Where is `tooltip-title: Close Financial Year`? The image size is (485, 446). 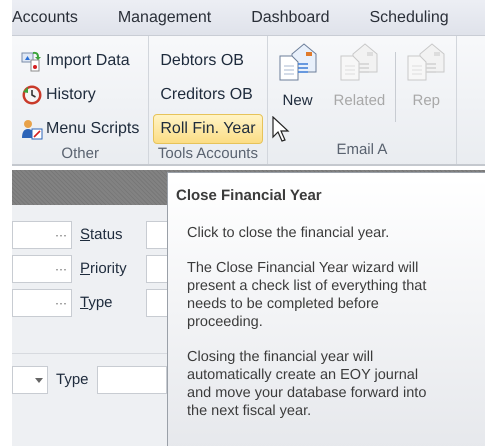 tooltip-title: Close Financial Year is located at coordinates (249, 196).